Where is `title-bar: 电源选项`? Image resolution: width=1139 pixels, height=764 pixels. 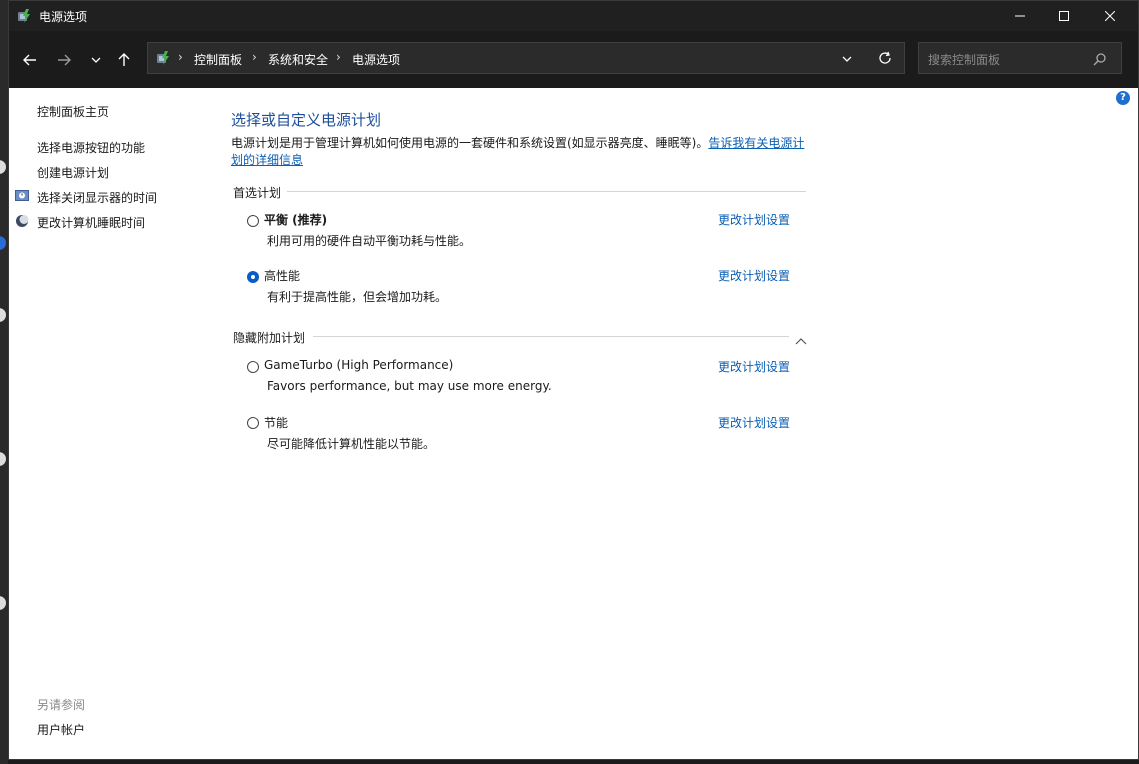
title-bar: 电源选项 is located at coordinates (573, 16).